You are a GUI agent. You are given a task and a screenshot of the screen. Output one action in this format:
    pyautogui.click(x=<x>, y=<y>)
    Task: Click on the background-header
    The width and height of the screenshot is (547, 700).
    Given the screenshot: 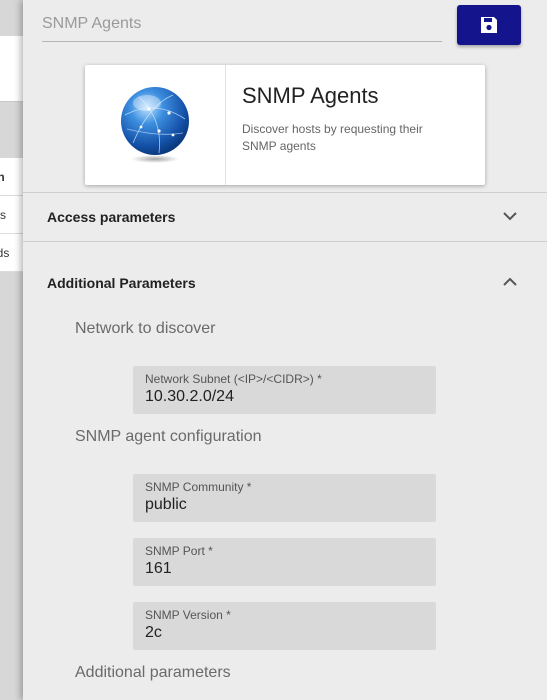 What is the action you would take?
    pyautogui.click(x=12, y=69)
    